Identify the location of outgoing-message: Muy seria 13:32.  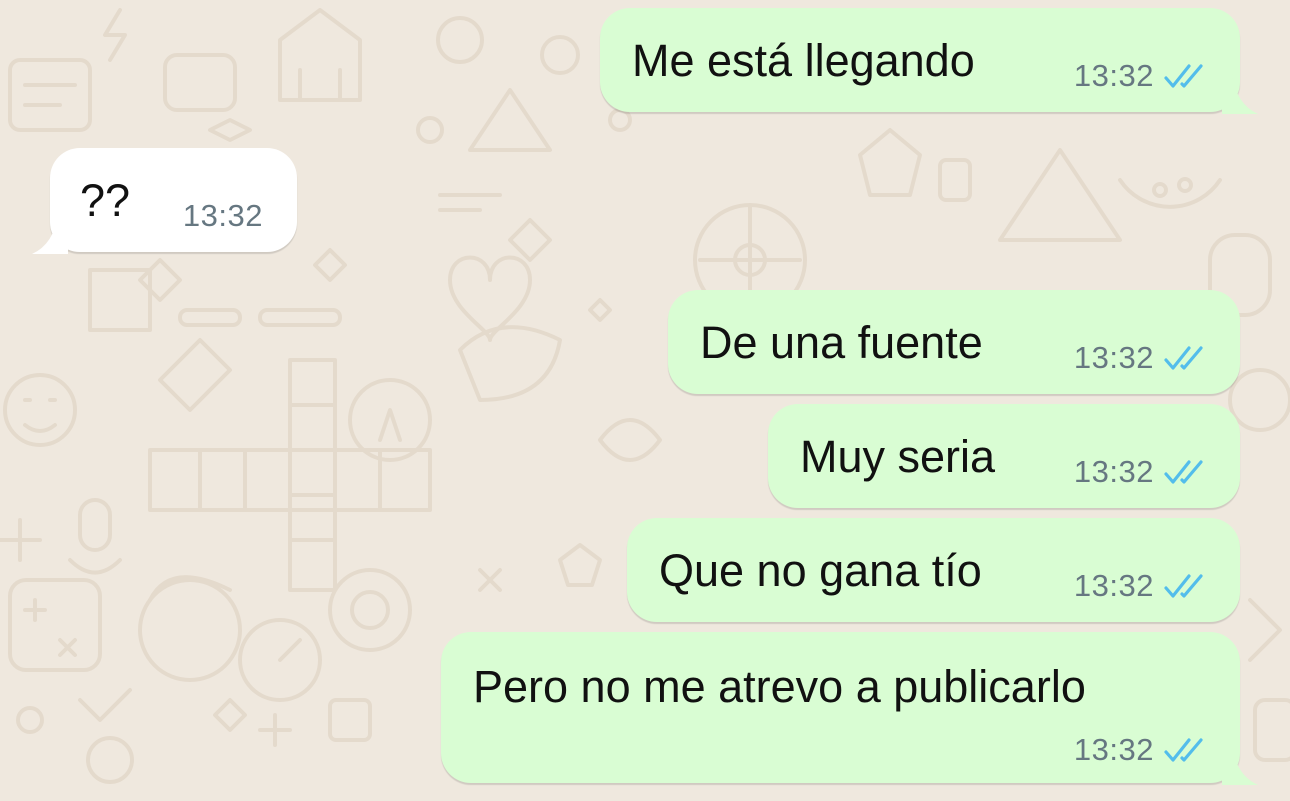
(1004, 456).